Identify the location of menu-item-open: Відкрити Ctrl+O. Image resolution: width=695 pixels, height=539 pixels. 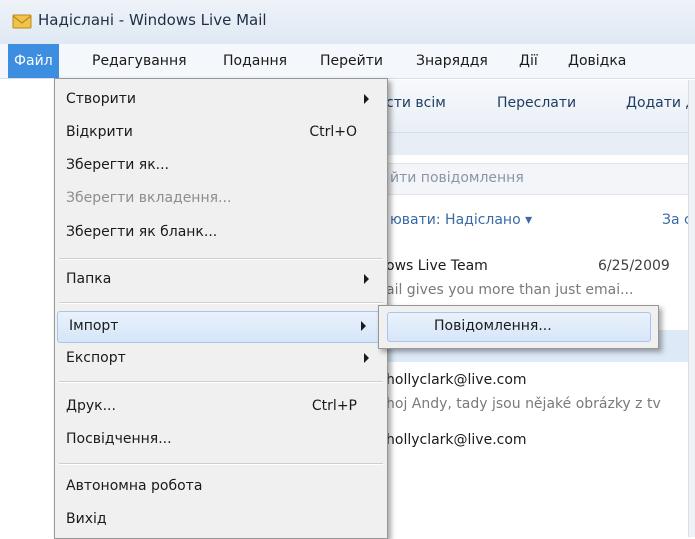
(221, 133).